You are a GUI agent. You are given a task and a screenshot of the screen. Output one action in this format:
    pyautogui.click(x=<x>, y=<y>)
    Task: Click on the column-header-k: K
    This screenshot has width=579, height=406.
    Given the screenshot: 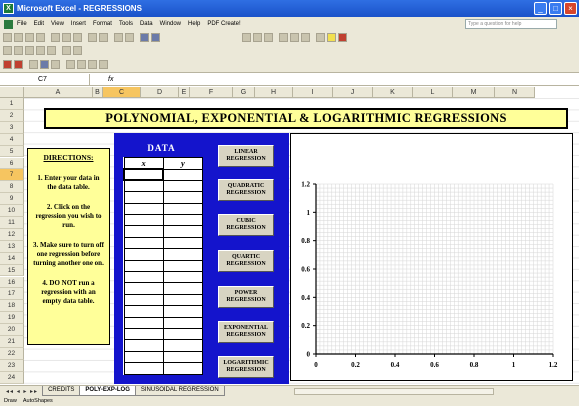 What is the action you would take?
    pyautogui.click(x=393, y=92)
    